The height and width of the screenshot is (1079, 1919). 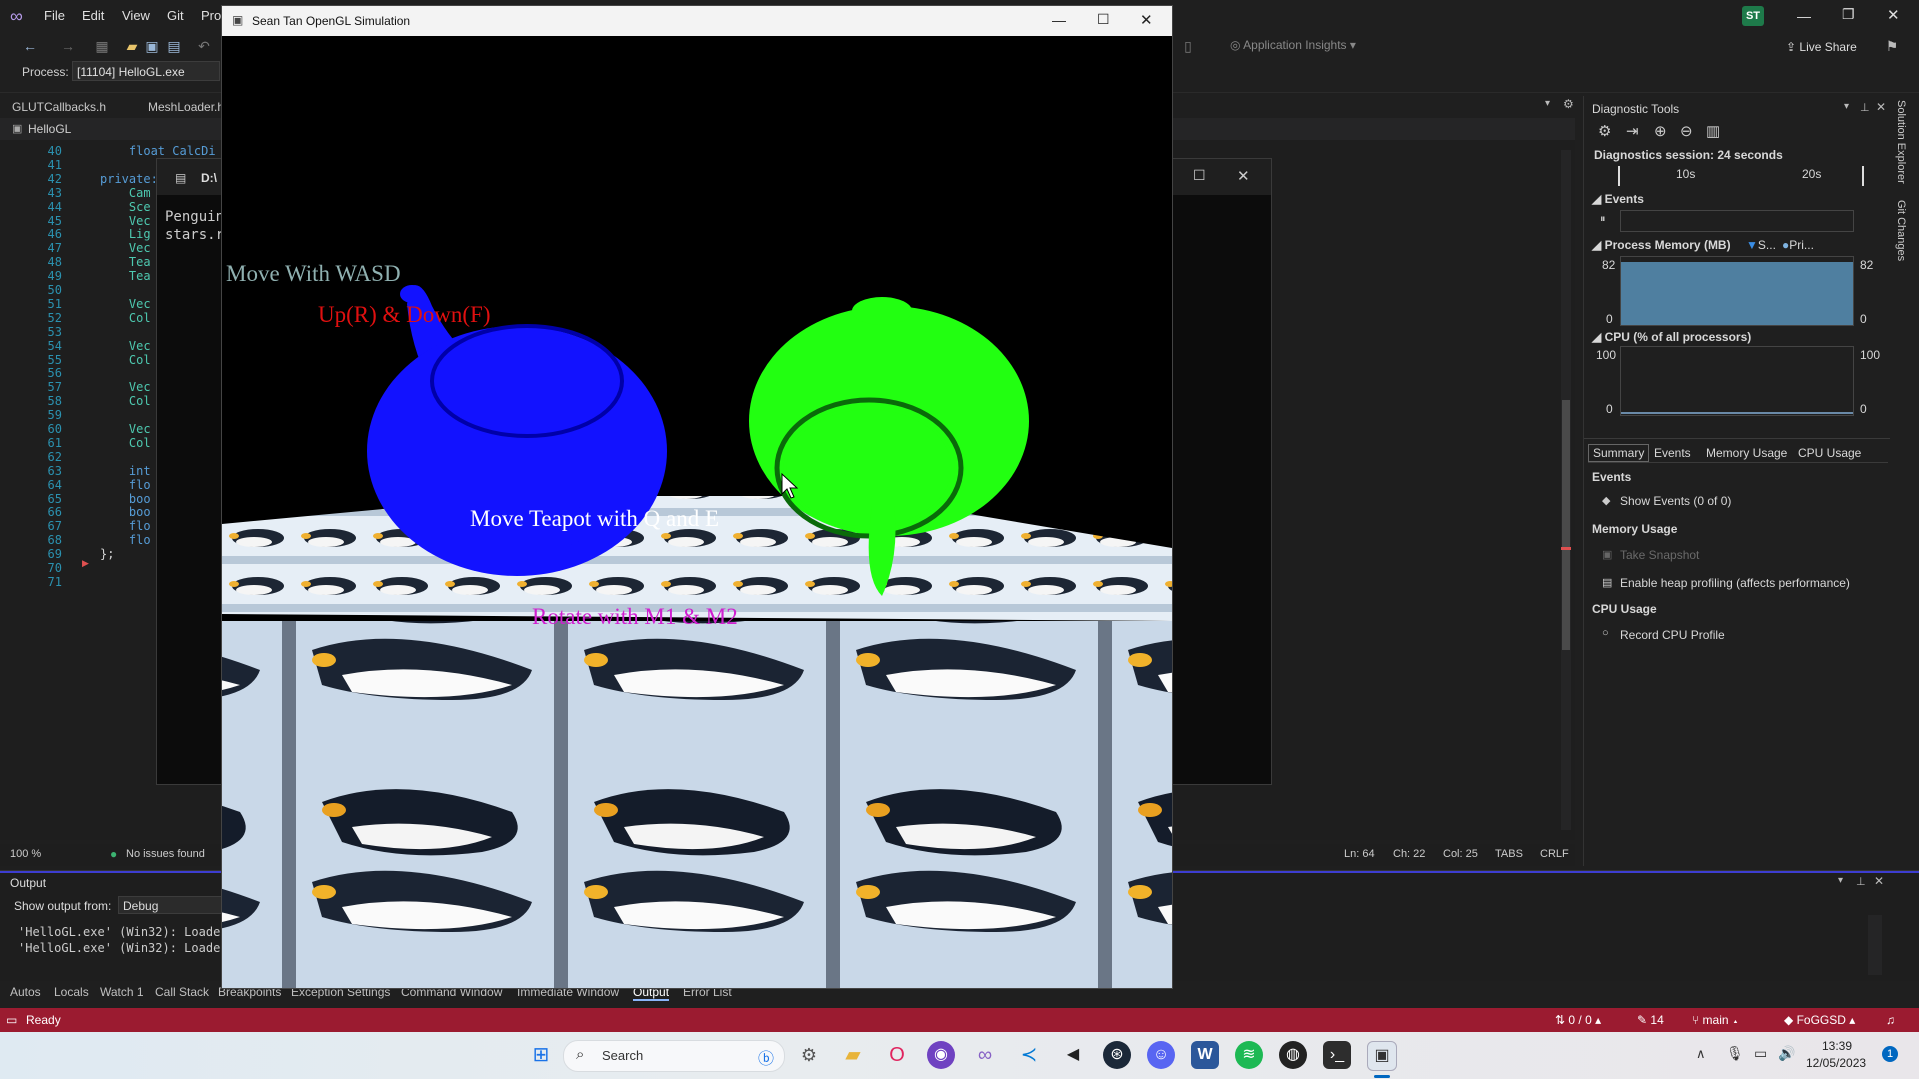 I want to click on zoom-level: 100 %, so click(x=25, y=854).